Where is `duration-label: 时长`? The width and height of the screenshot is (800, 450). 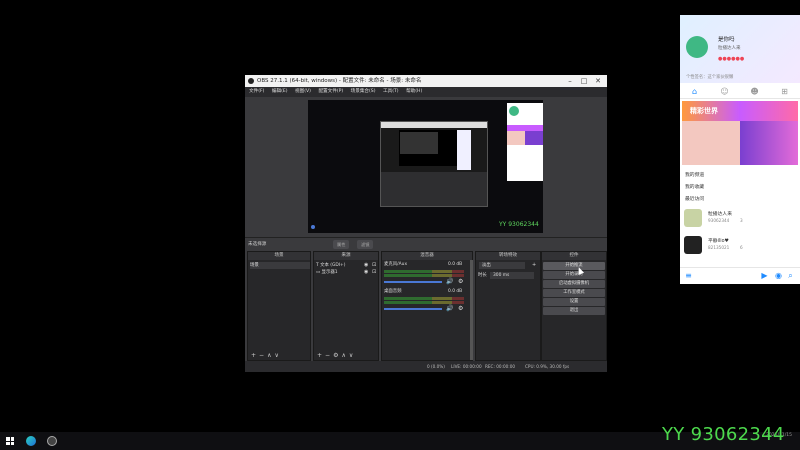 duration-label: 时长 is located at coordinates (482, 275).